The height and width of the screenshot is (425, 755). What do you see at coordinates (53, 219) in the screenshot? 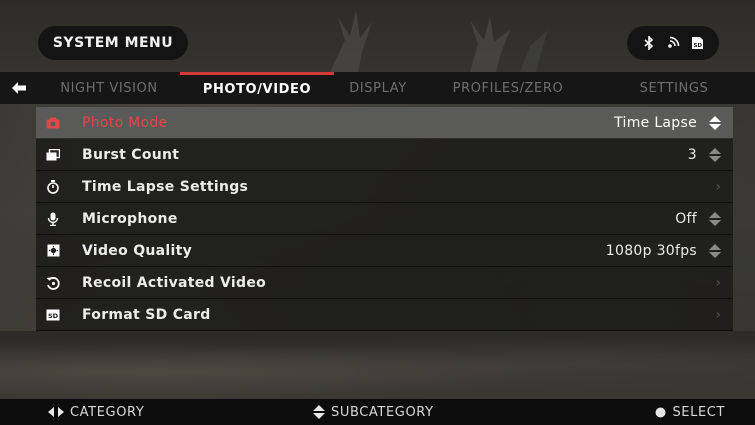
I see `microphone-icon` at bounding box center [53, 219].